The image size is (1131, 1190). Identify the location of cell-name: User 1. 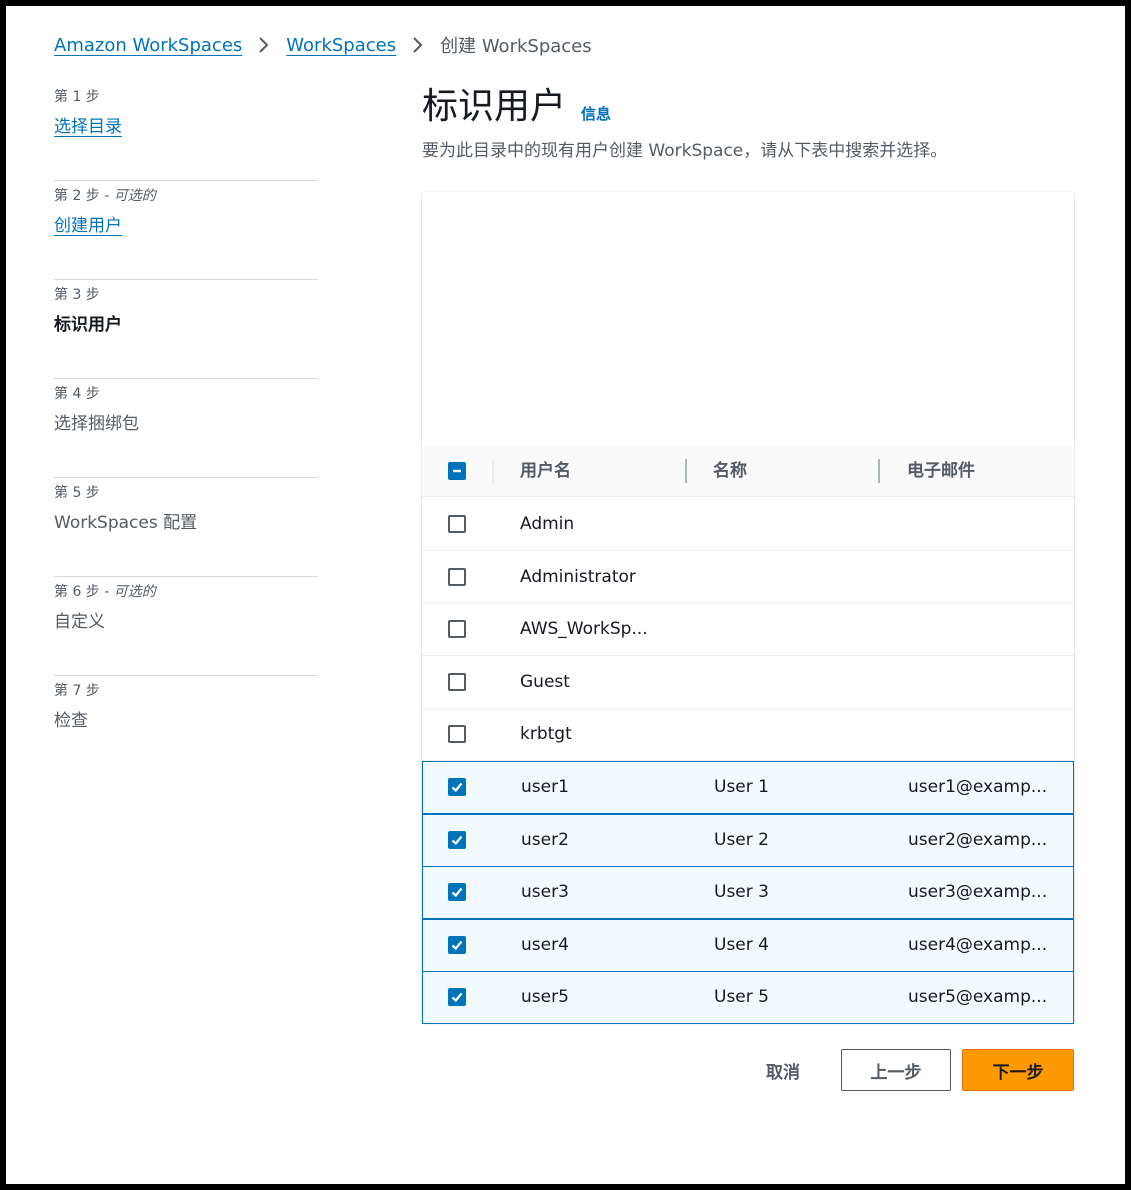
(741, 787).